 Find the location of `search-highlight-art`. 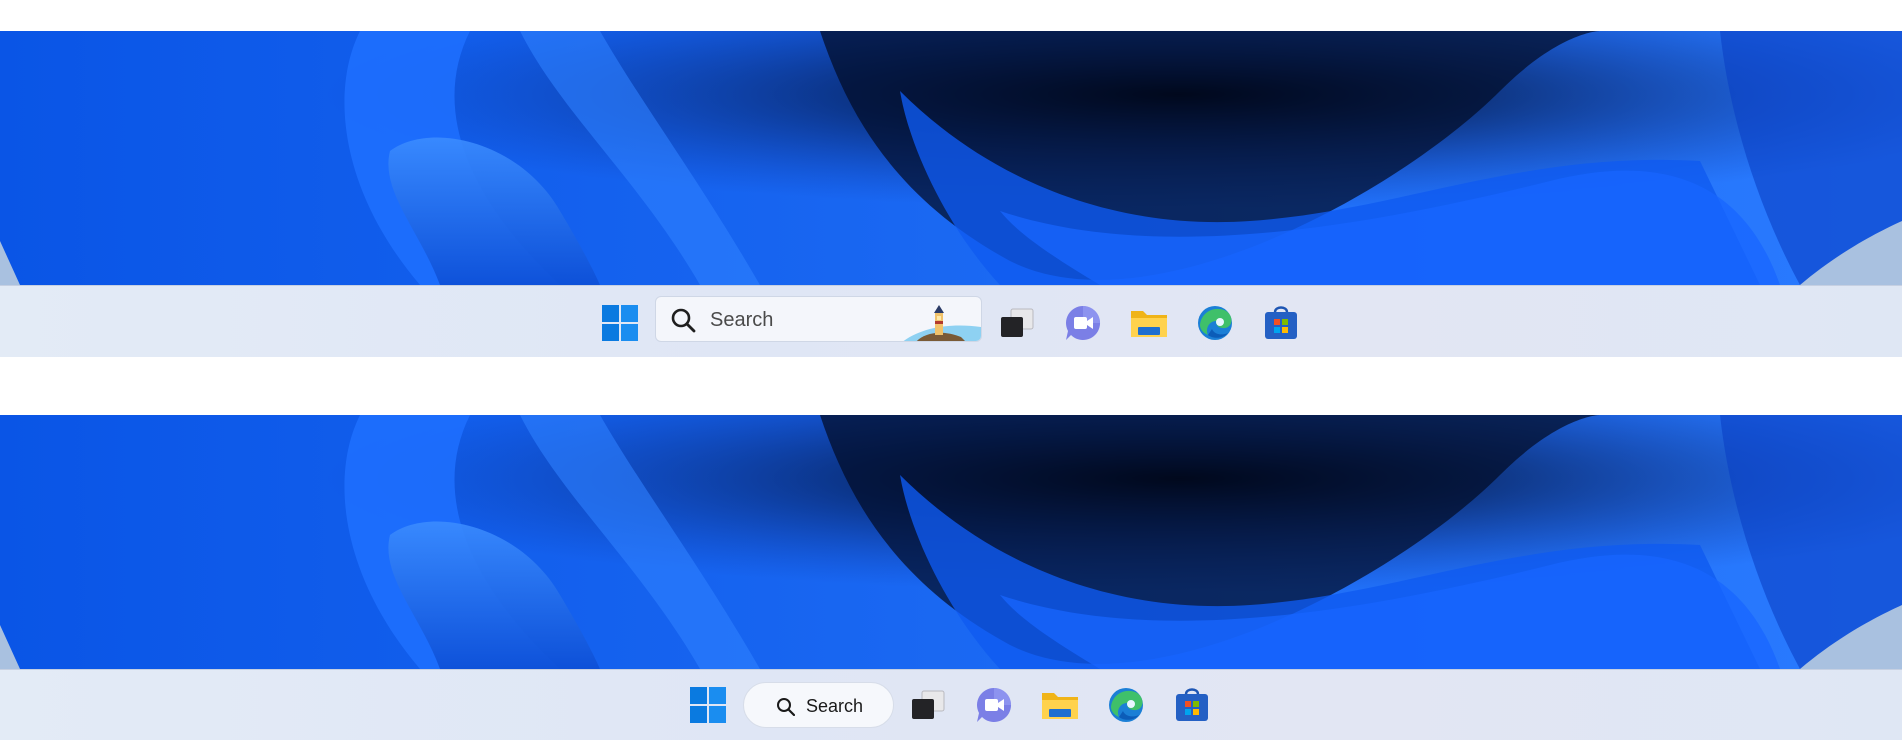

search-highlight-art is located at coordinates (942, 323).